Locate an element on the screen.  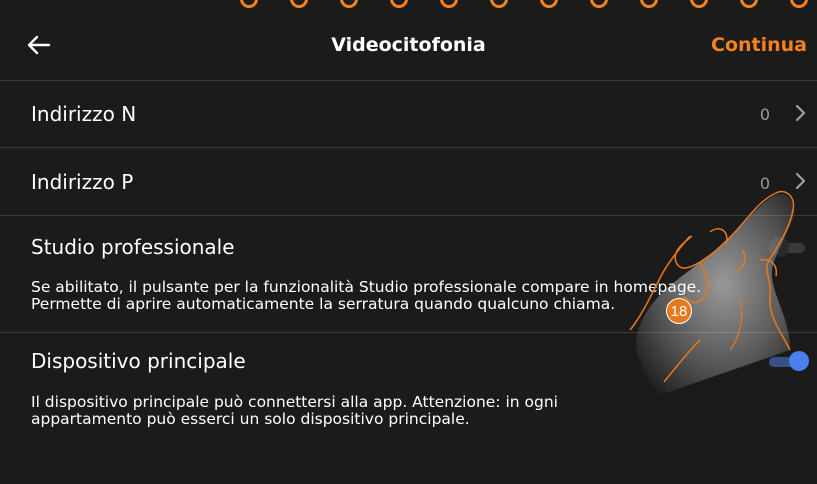
row-label: Indirizzo N is located at coordinates (84, 114).